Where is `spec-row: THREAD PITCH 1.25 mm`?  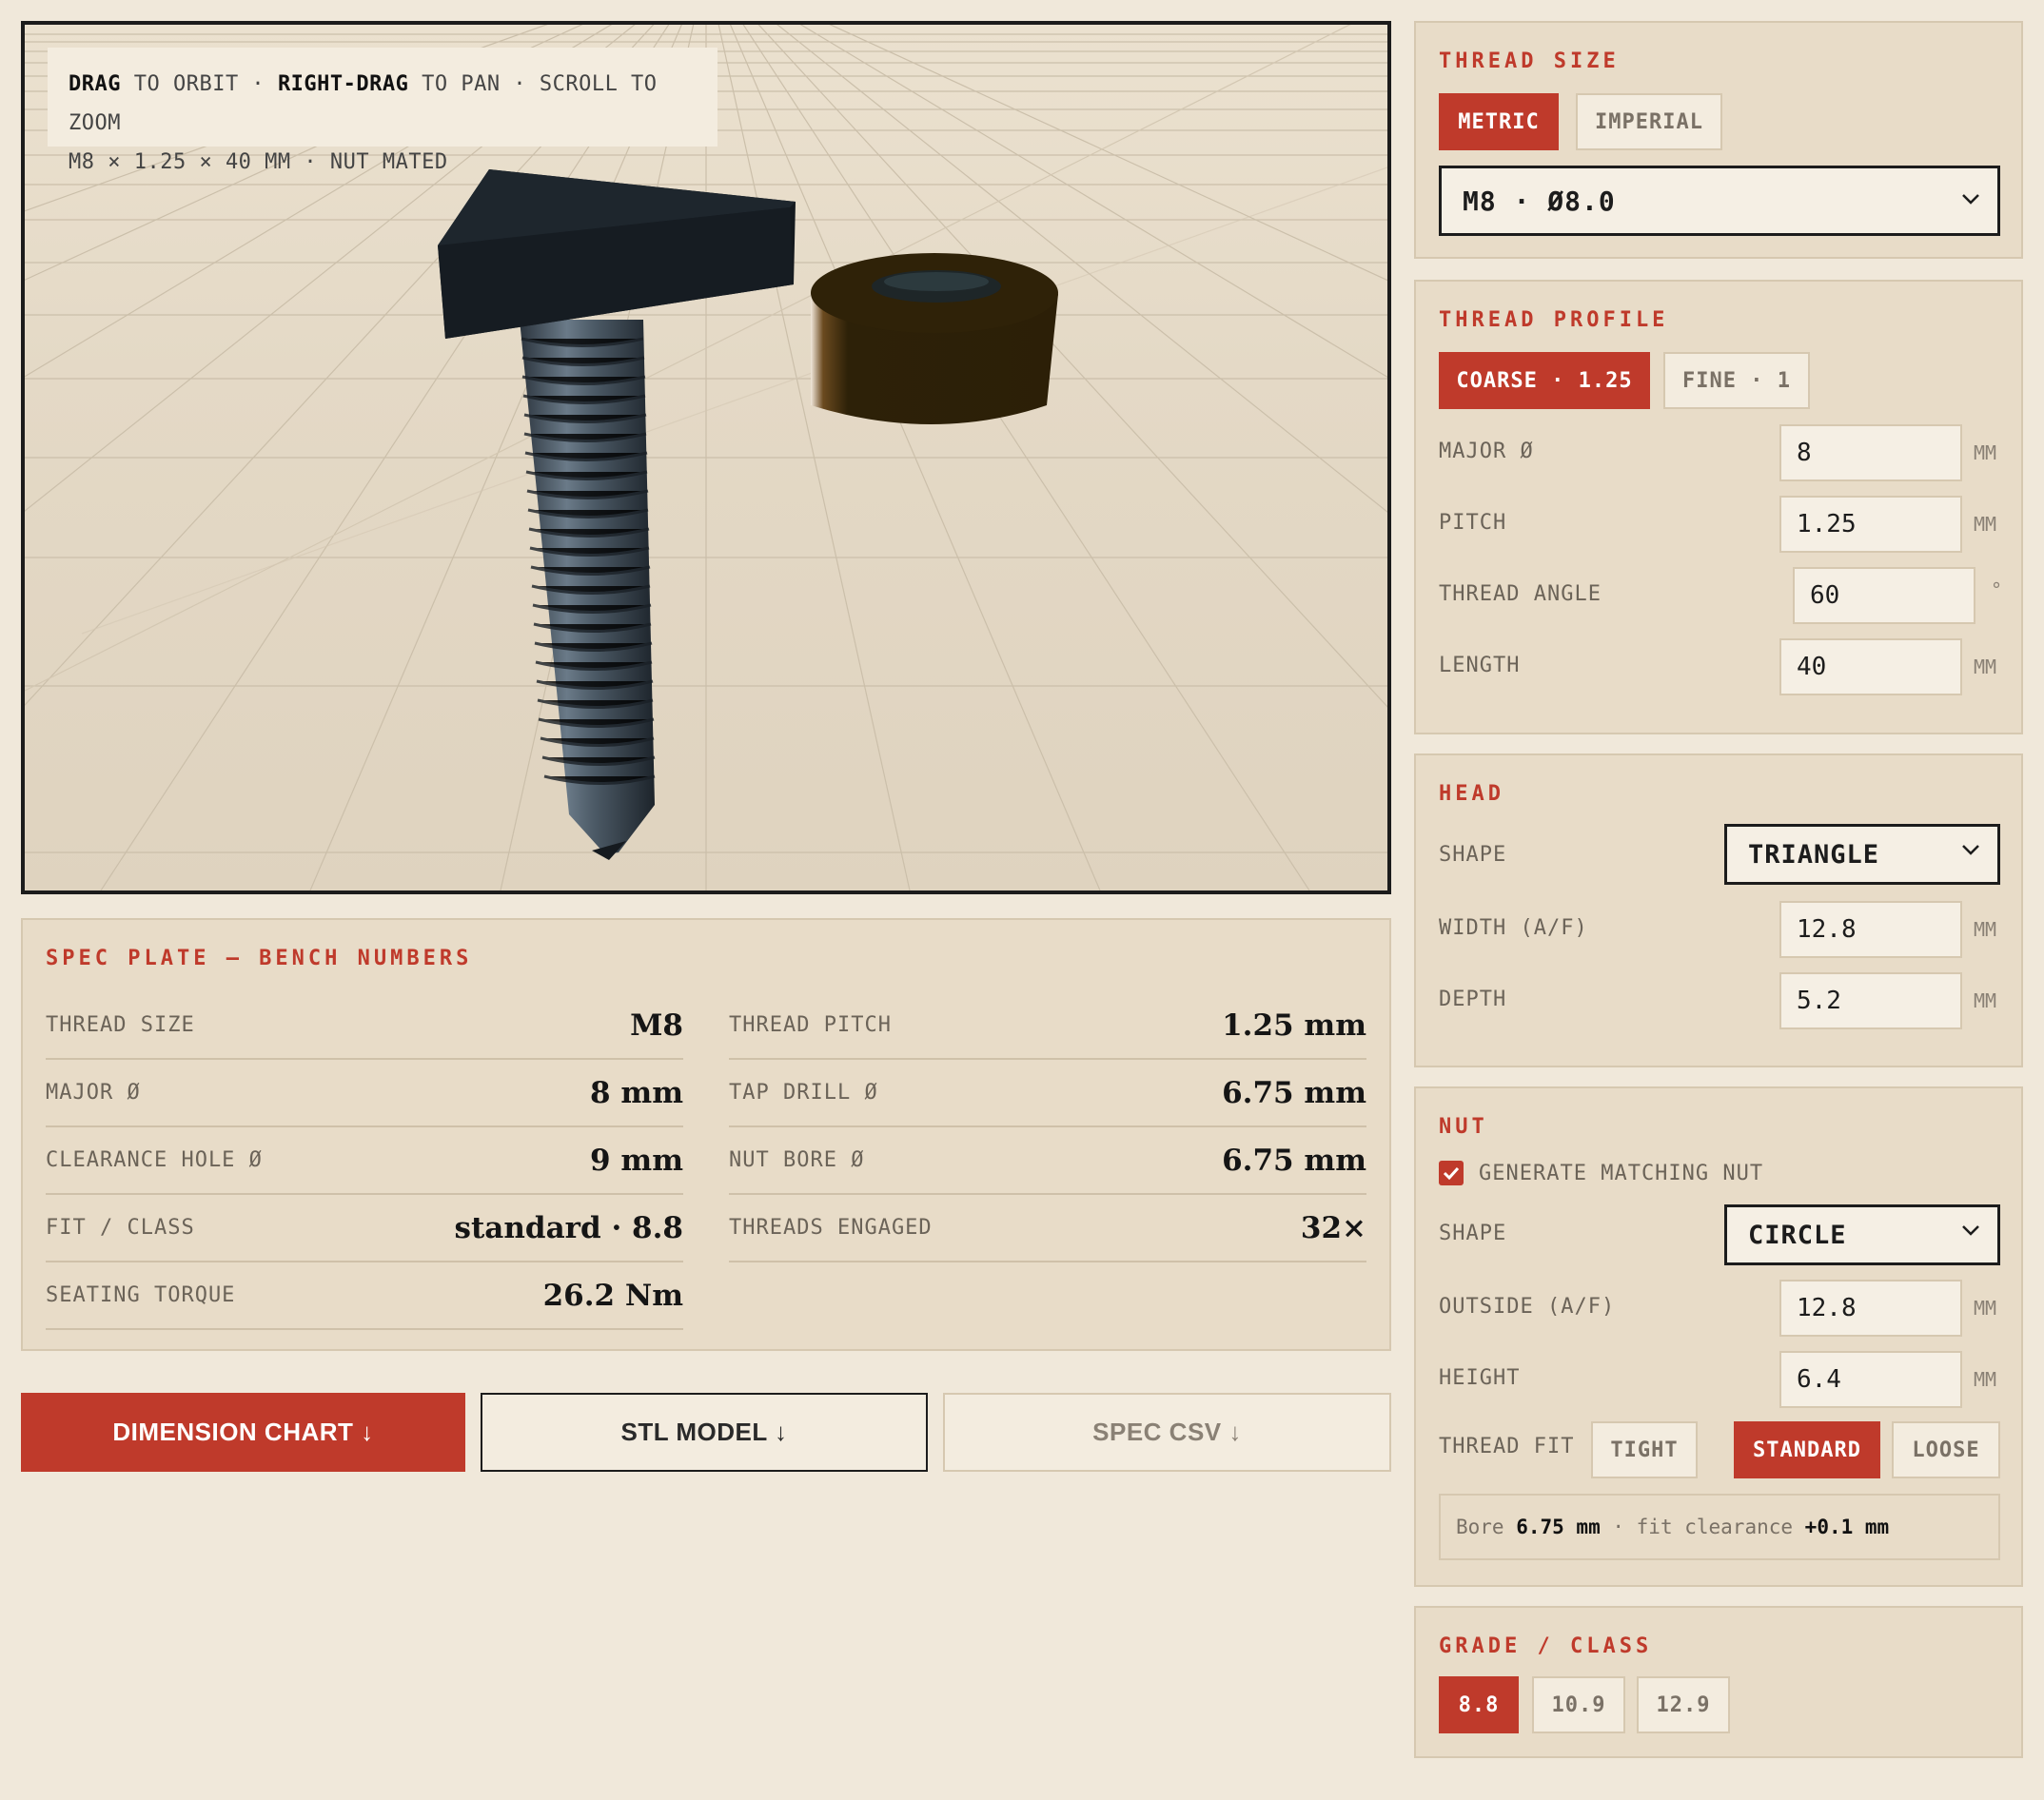
spec-row: THREAD PITCH 1.25 mm is located at coordinates (1048, 1026).